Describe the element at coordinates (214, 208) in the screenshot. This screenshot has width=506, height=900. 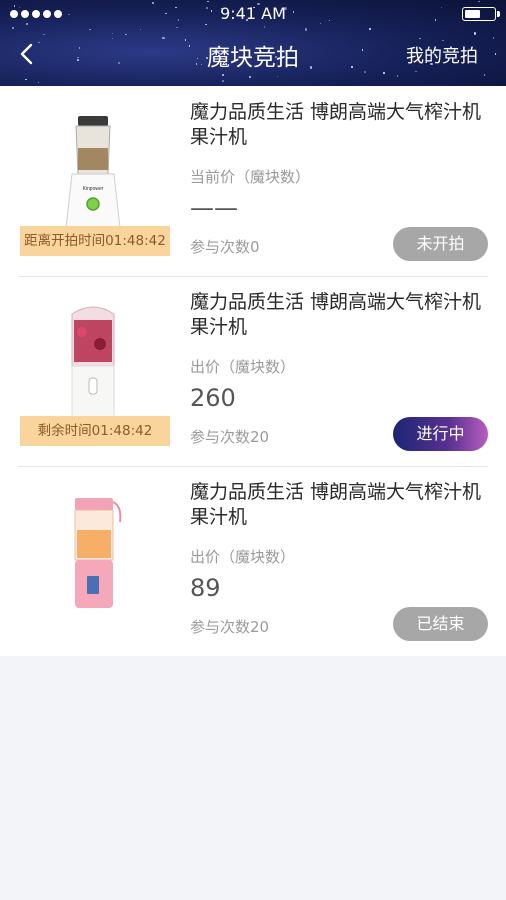
I see `price-value: ——` at that location.